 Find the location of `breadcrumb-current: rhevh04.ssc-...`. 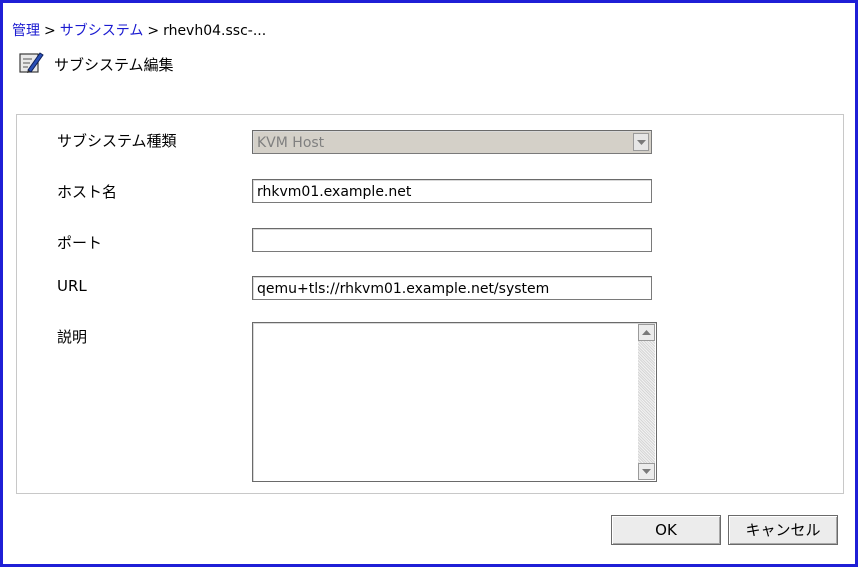

breadcrumb-current: rhevh04.ssc-... is located at coordinates (215, 31).